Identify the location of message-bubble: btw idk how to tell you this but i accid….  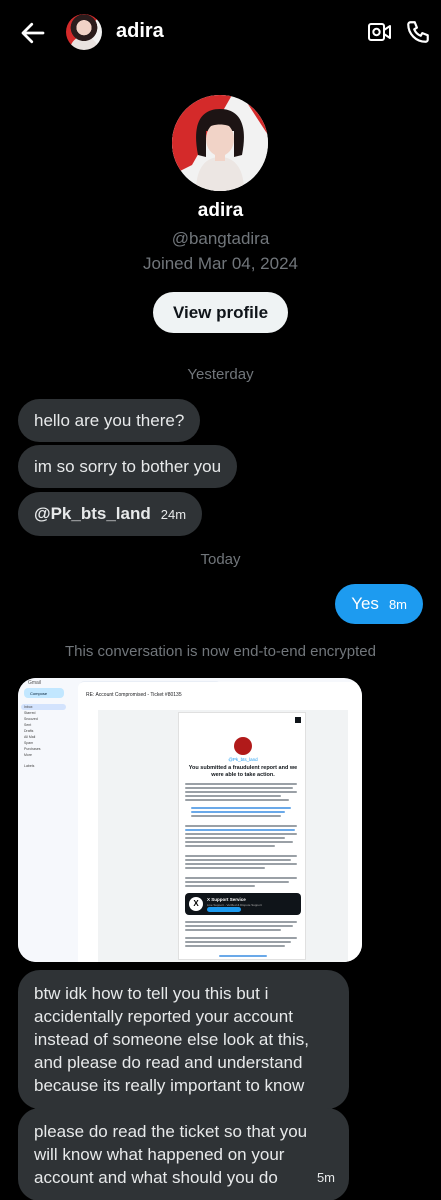
(183, 1039).